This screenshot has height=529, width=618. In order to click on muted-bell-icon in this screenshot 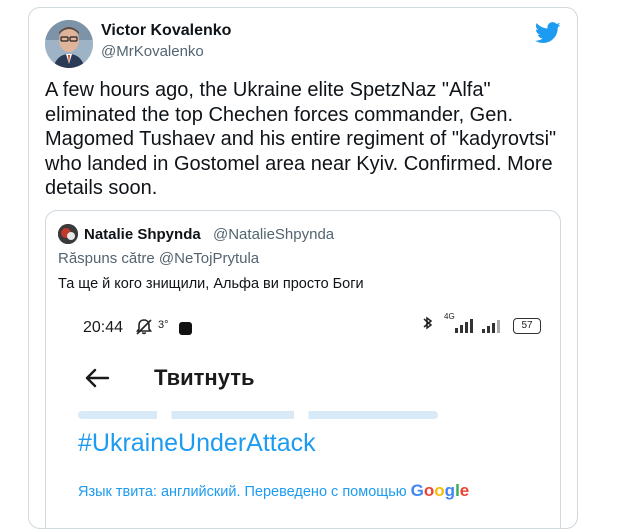, I will do `click(144, 327)`.